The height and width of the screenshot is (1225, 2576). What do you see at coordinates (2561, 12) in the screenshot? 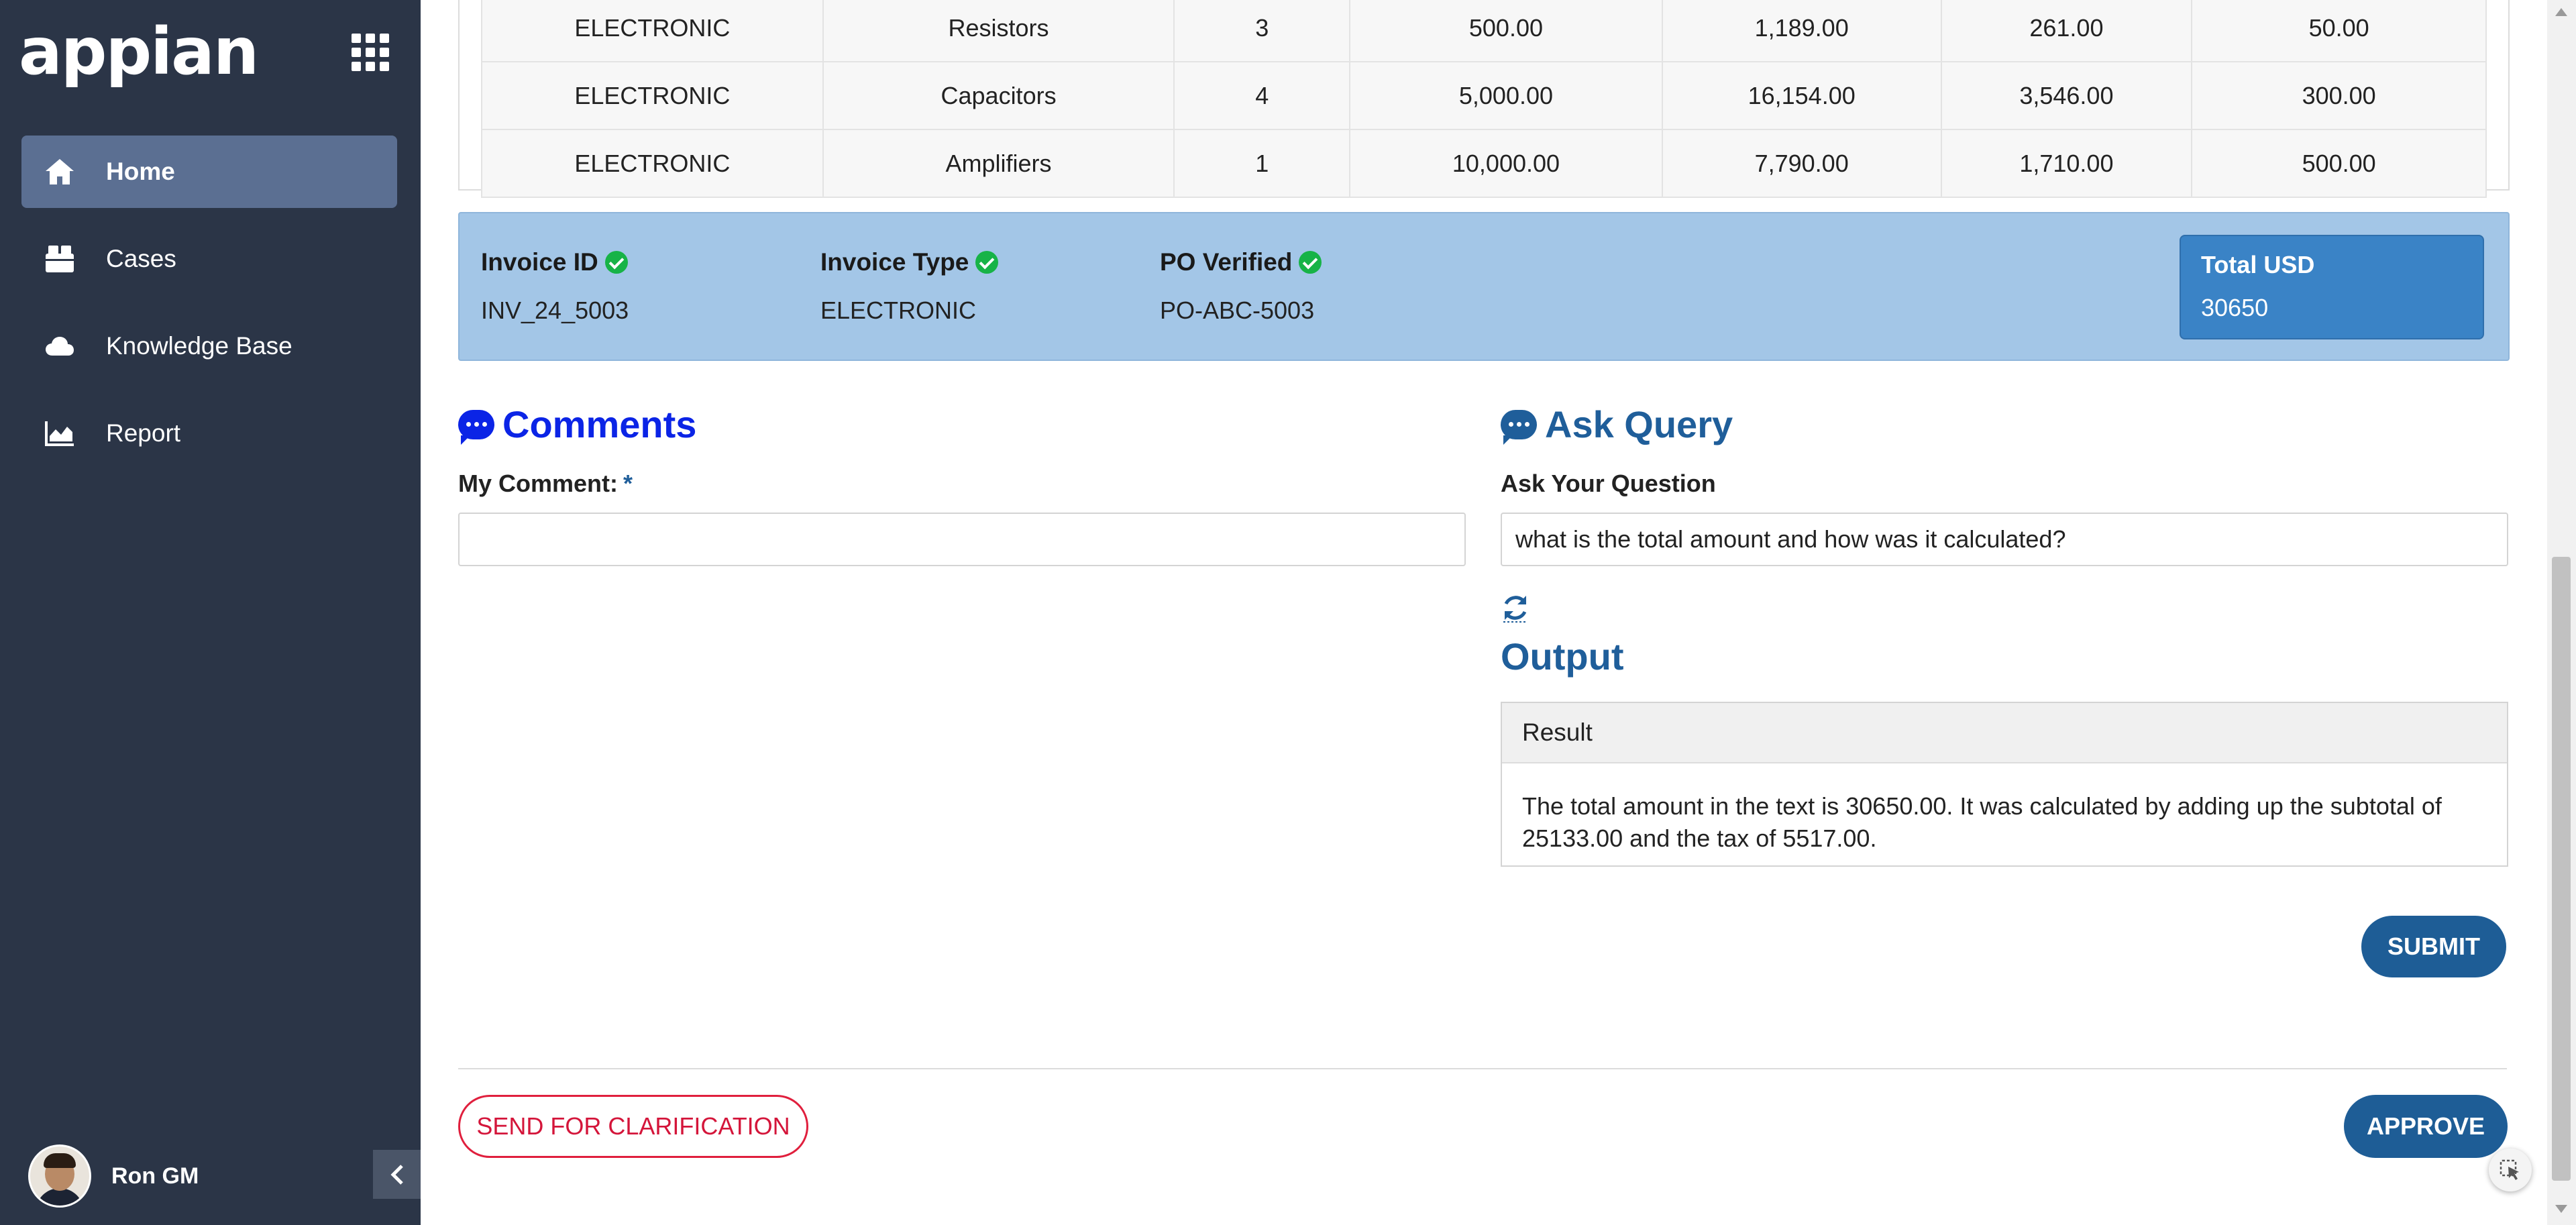
I see `scroll-up-arrow-icon` at bounding box center [2561, 12].